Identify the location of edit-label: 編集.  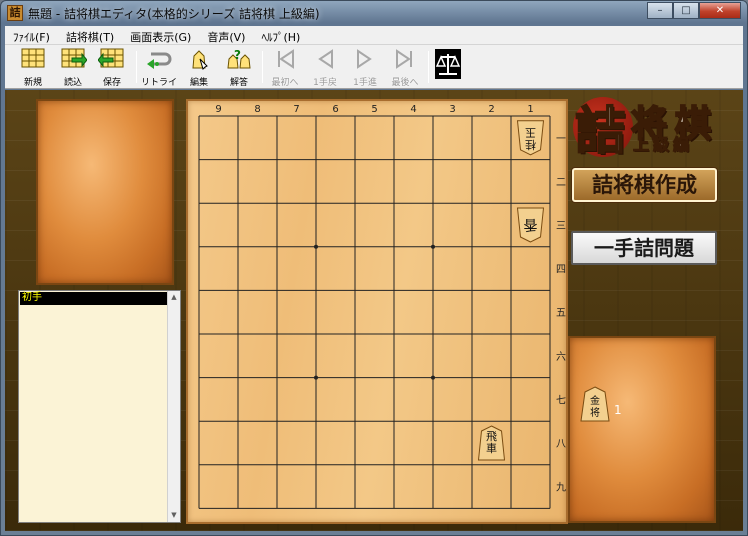
(198, 83).